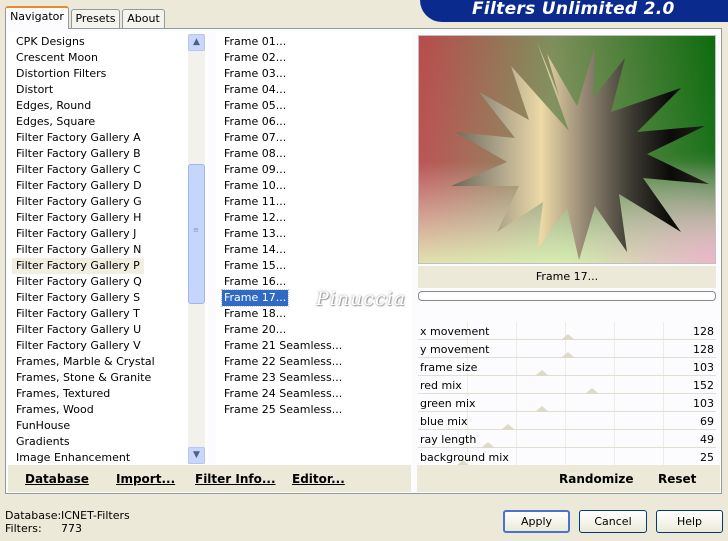 The width and height of the screenshot is (728, 541). What do you see at coordinates (567, 457) in the screenshot?
I see `slider-row: background mix 25` at bounding box center [567, 457].